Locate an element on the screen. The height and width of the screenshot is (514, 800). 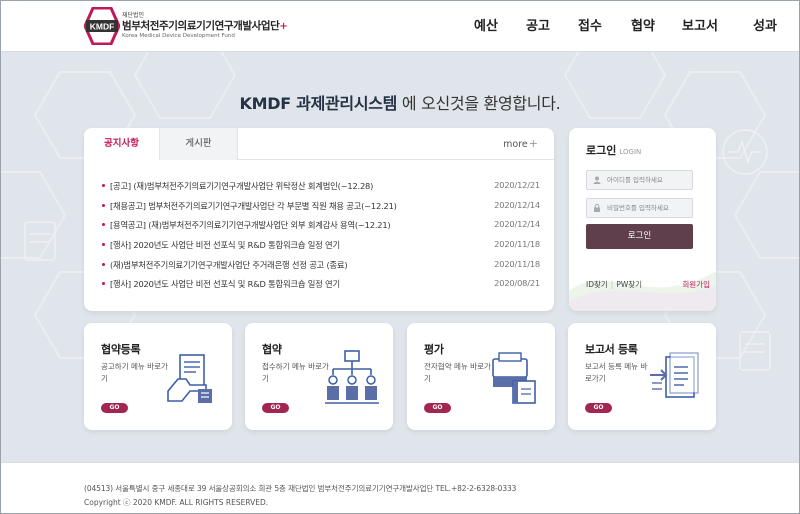
nav-announcement: 공고 is located at coordinates (538, 26).